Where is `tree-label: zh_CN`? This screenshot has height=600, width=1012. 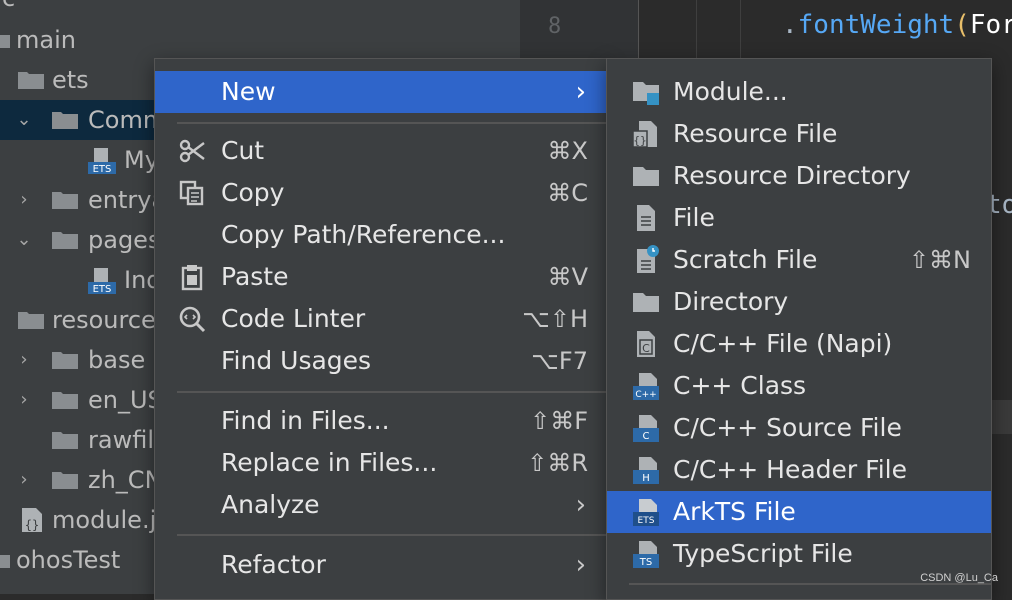
tree-label: zh_CN is located at coordinates (125, 480).